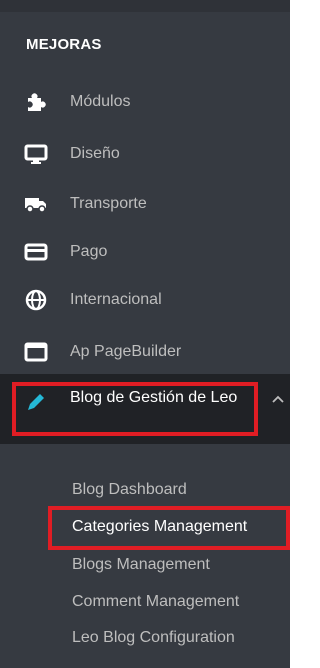 The height and width of the screenshot is (668, 320). I want to click on monitor-icon, so click(36, 154).